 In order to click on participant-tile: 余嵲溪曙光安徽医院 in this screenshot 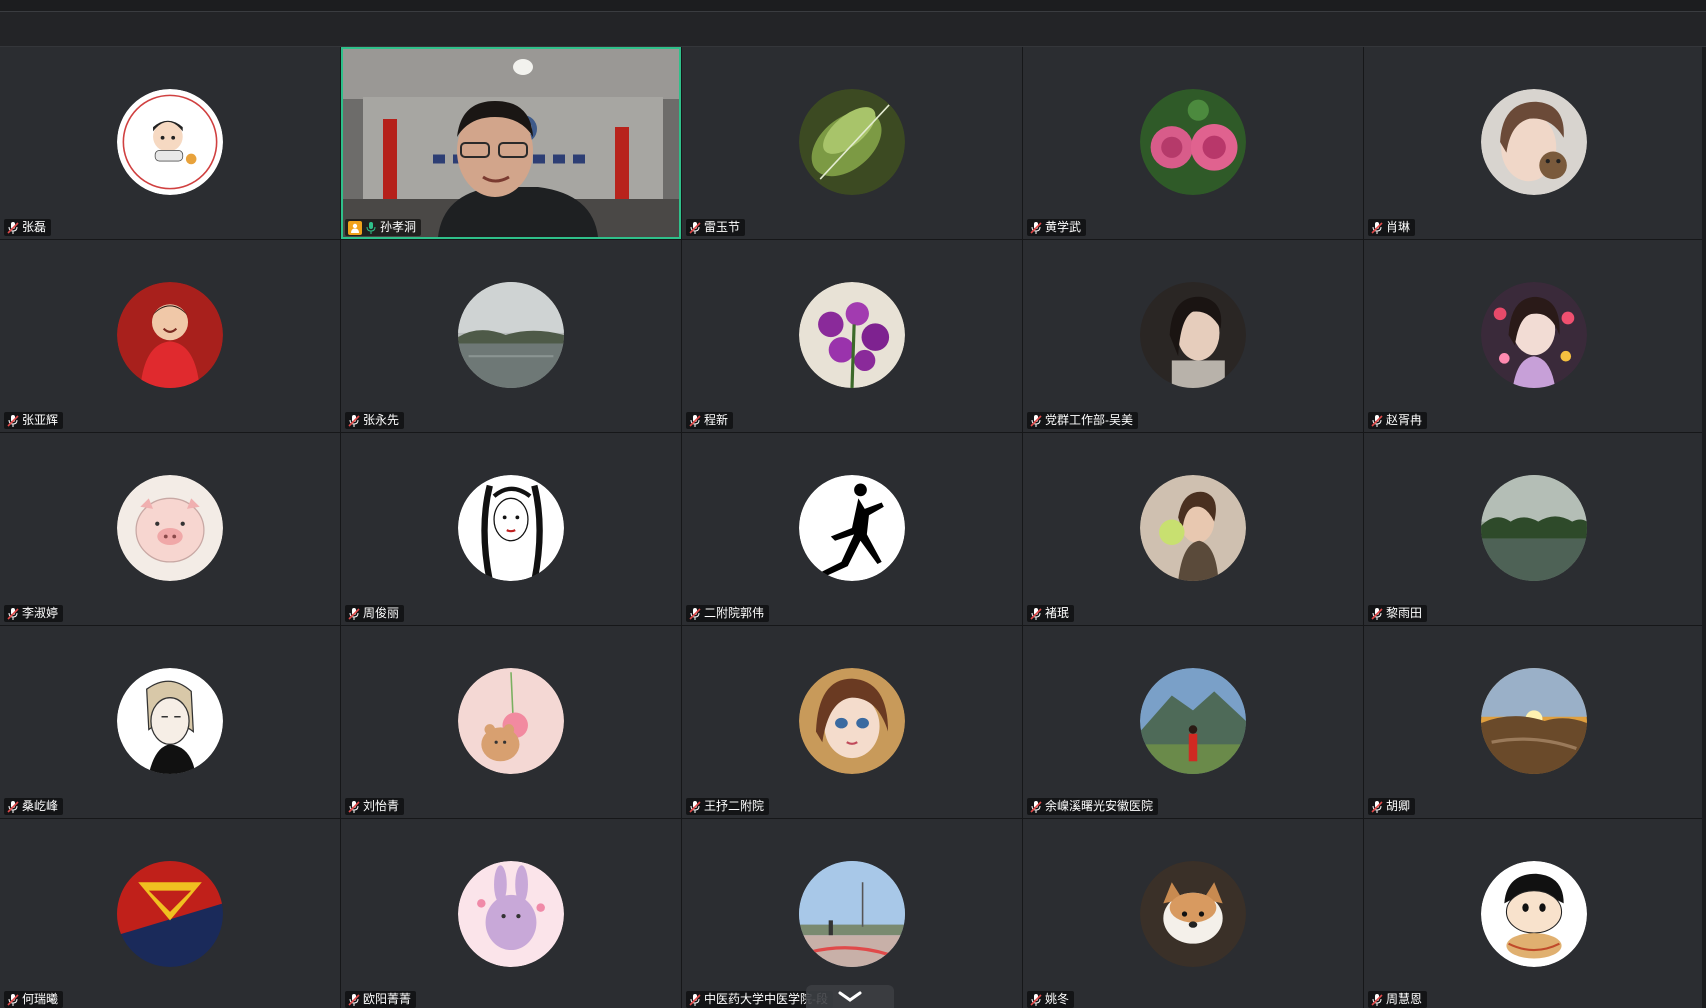, I will do `click(1193, 722)`.